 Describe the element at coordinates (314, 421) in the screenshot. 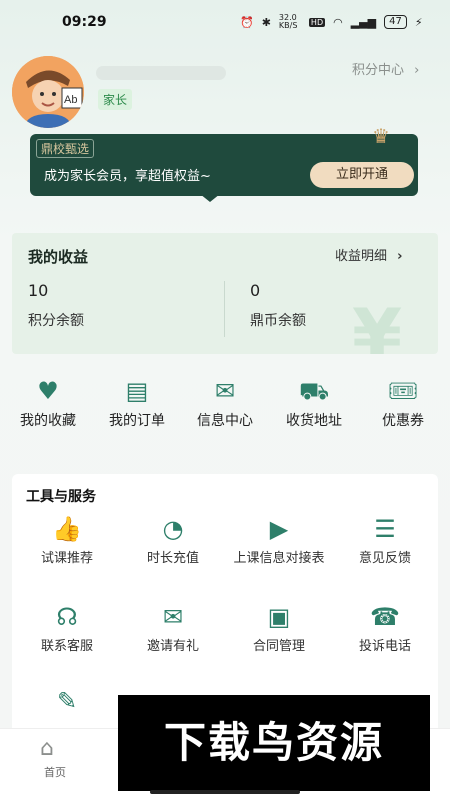

I see `quick-label: 收货地址` at that location.